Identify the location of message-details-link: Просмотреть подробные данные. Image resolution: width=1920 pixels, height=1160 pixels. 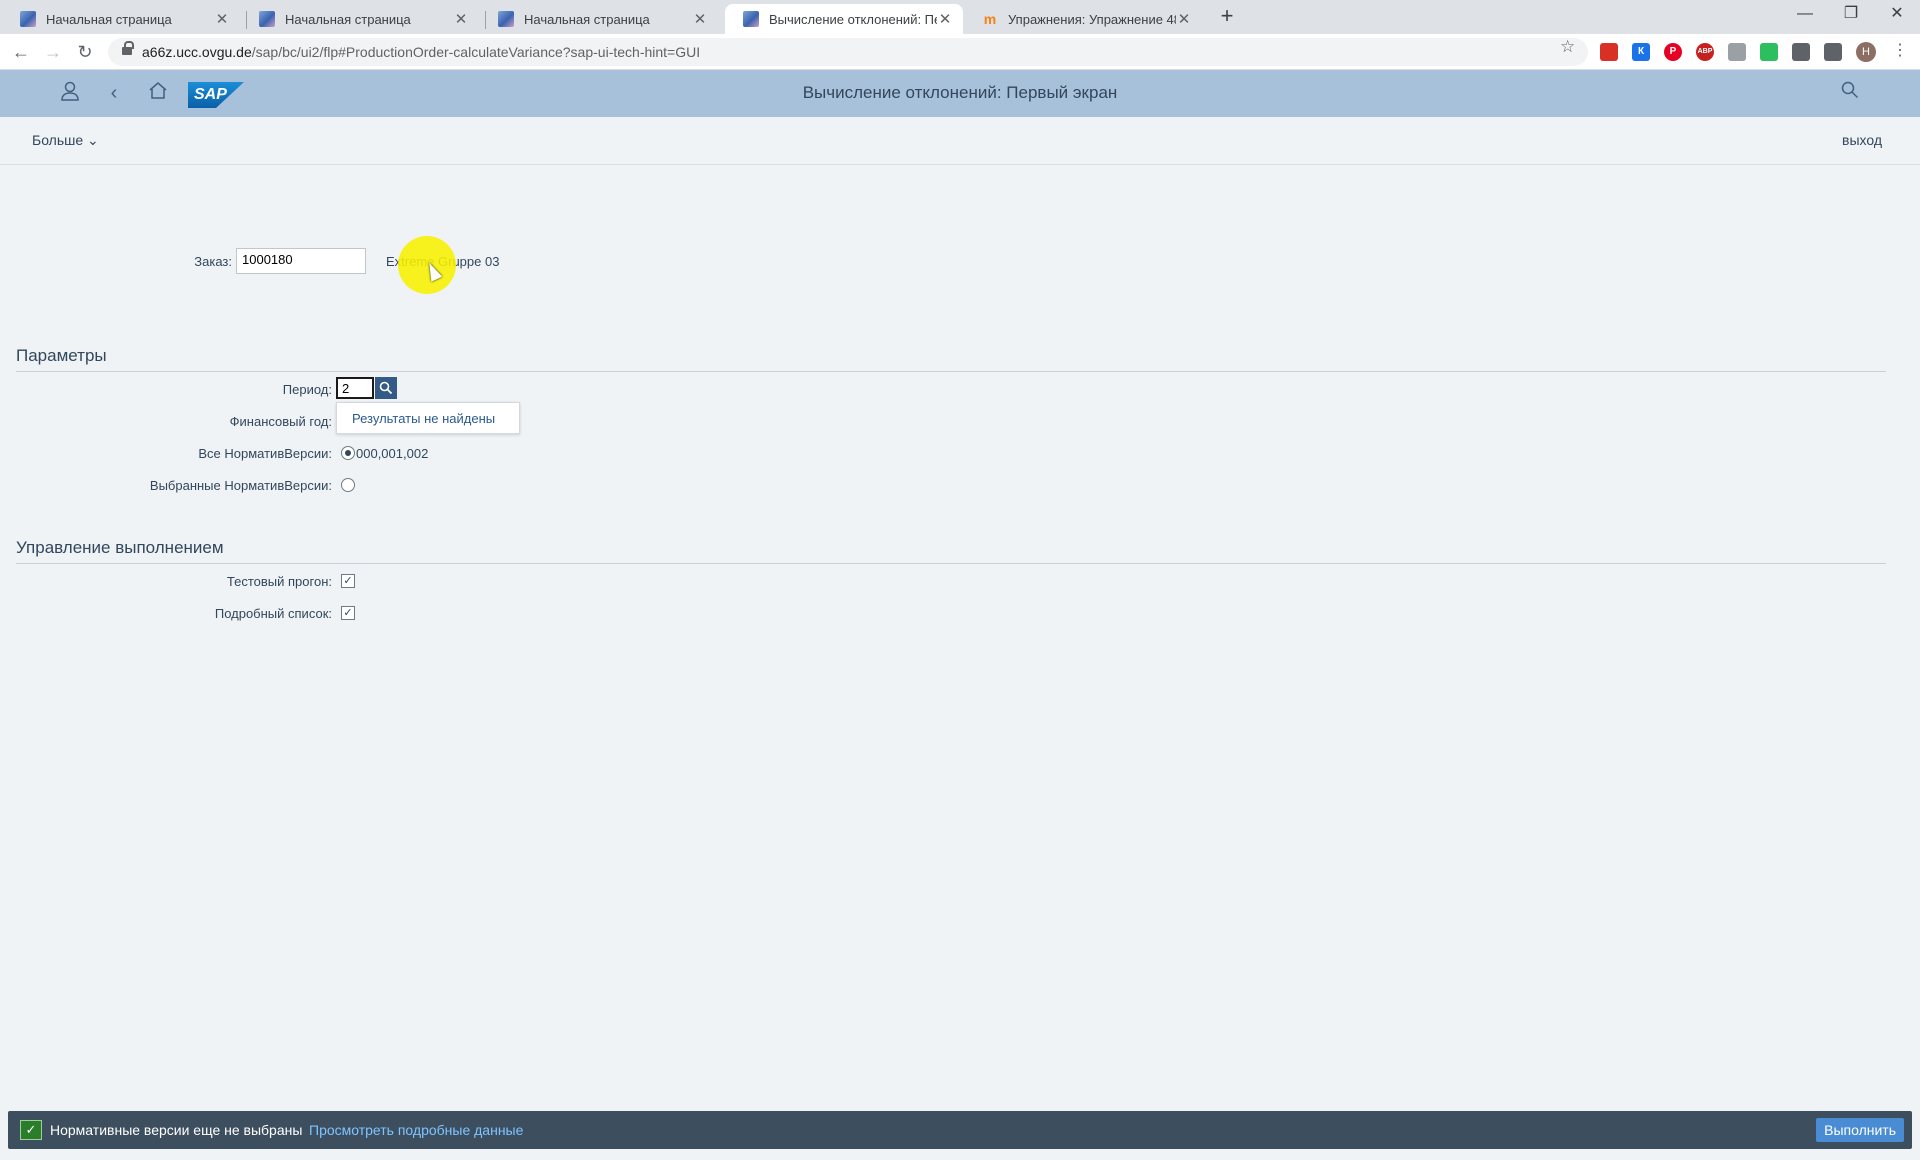
(416, 1130).